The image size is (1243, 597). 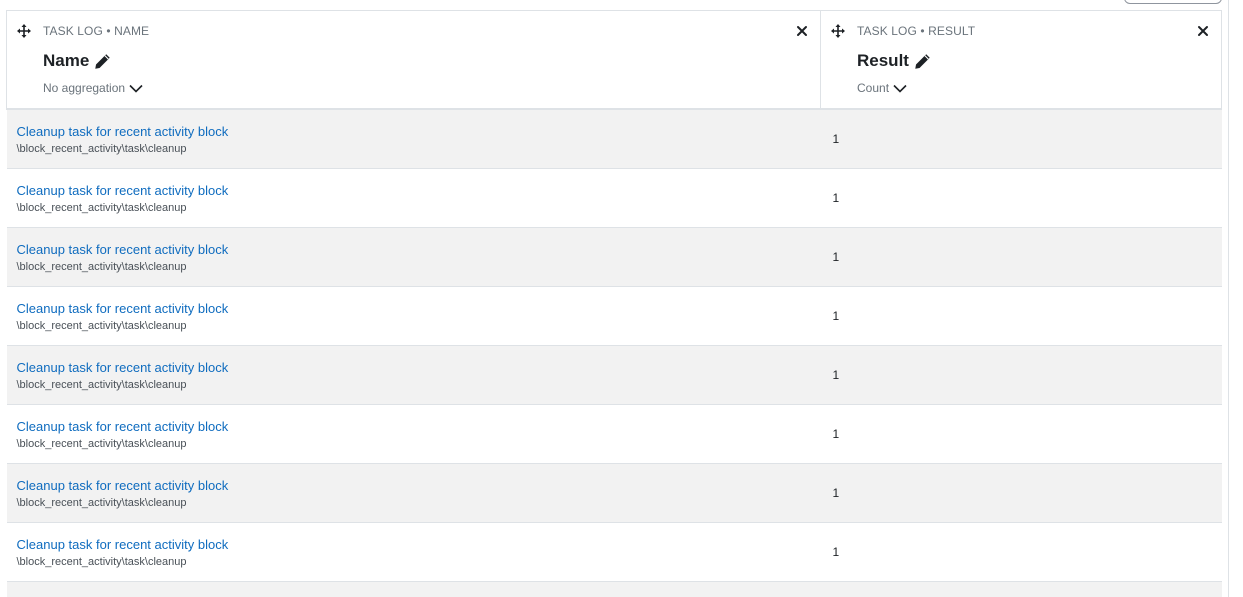 I want to click on column-source-label: TASK LOG • NAME, so click(x=96, y=31).